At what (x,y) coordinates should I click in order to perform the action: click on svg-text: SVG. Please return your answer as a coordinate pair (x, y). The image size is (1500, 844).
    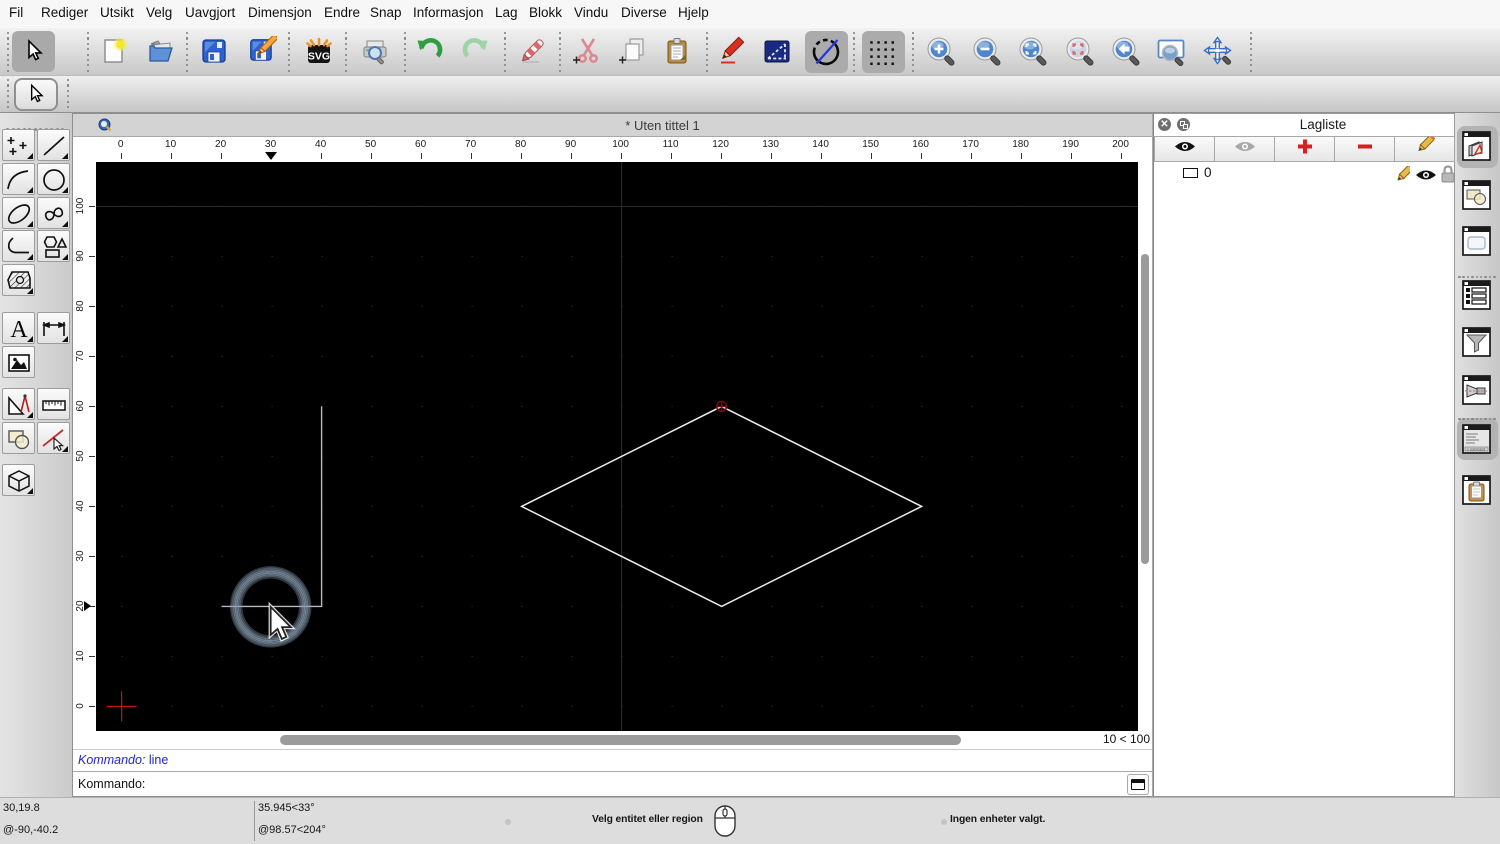
    Looking at the image, I should click on (318, 57).